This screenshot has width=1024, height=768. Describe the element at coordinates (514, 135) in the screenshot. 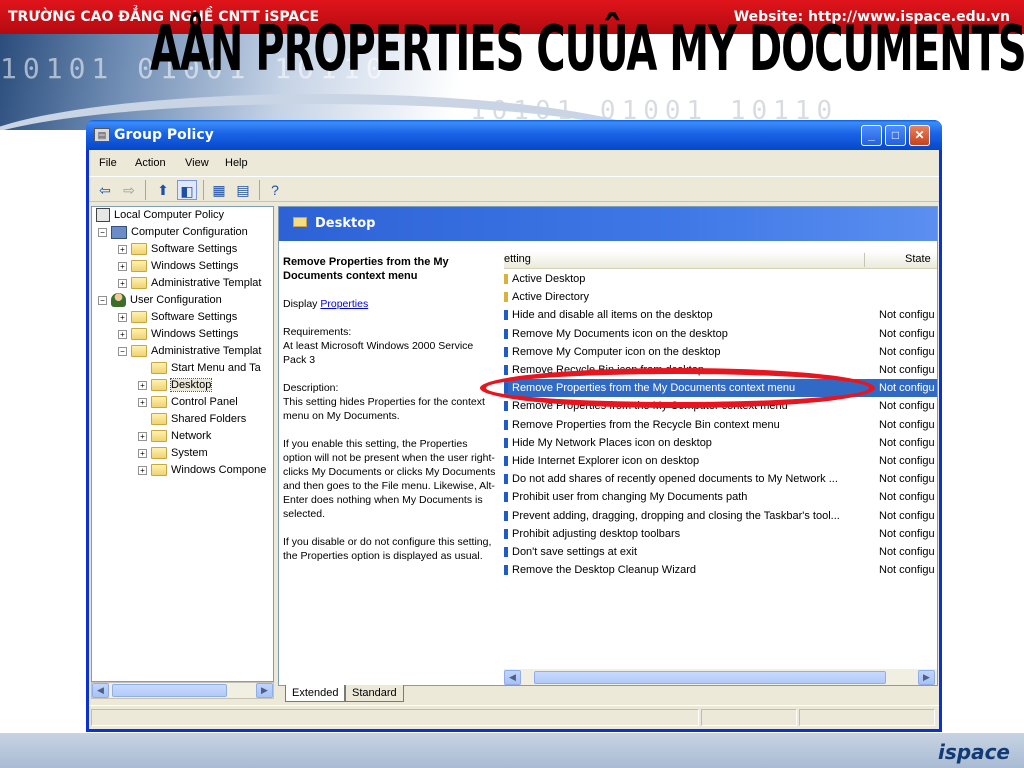

I see `title-bar: ▤ Group Policy _ □ ✕` at that location.